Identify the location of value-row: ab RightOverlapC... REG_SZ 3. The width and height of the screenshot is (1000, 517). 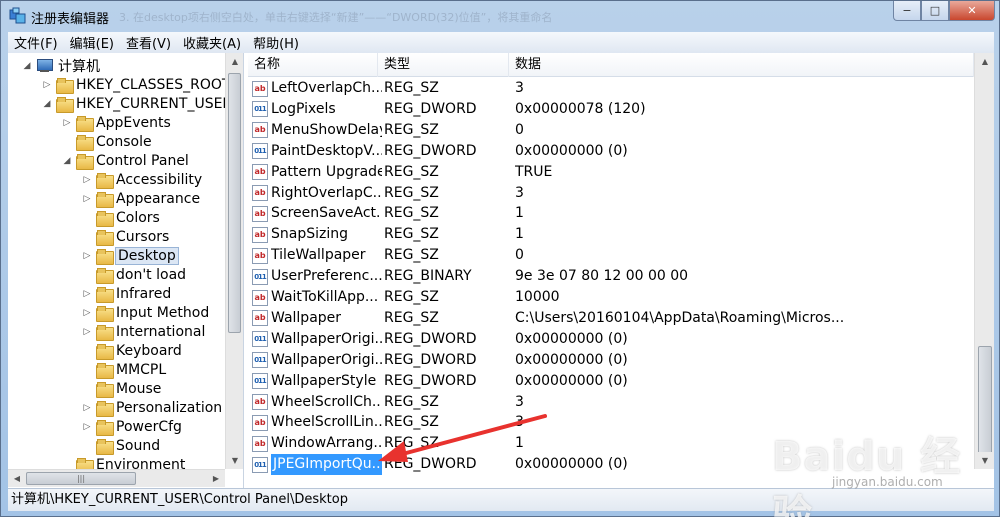
(611, 193).